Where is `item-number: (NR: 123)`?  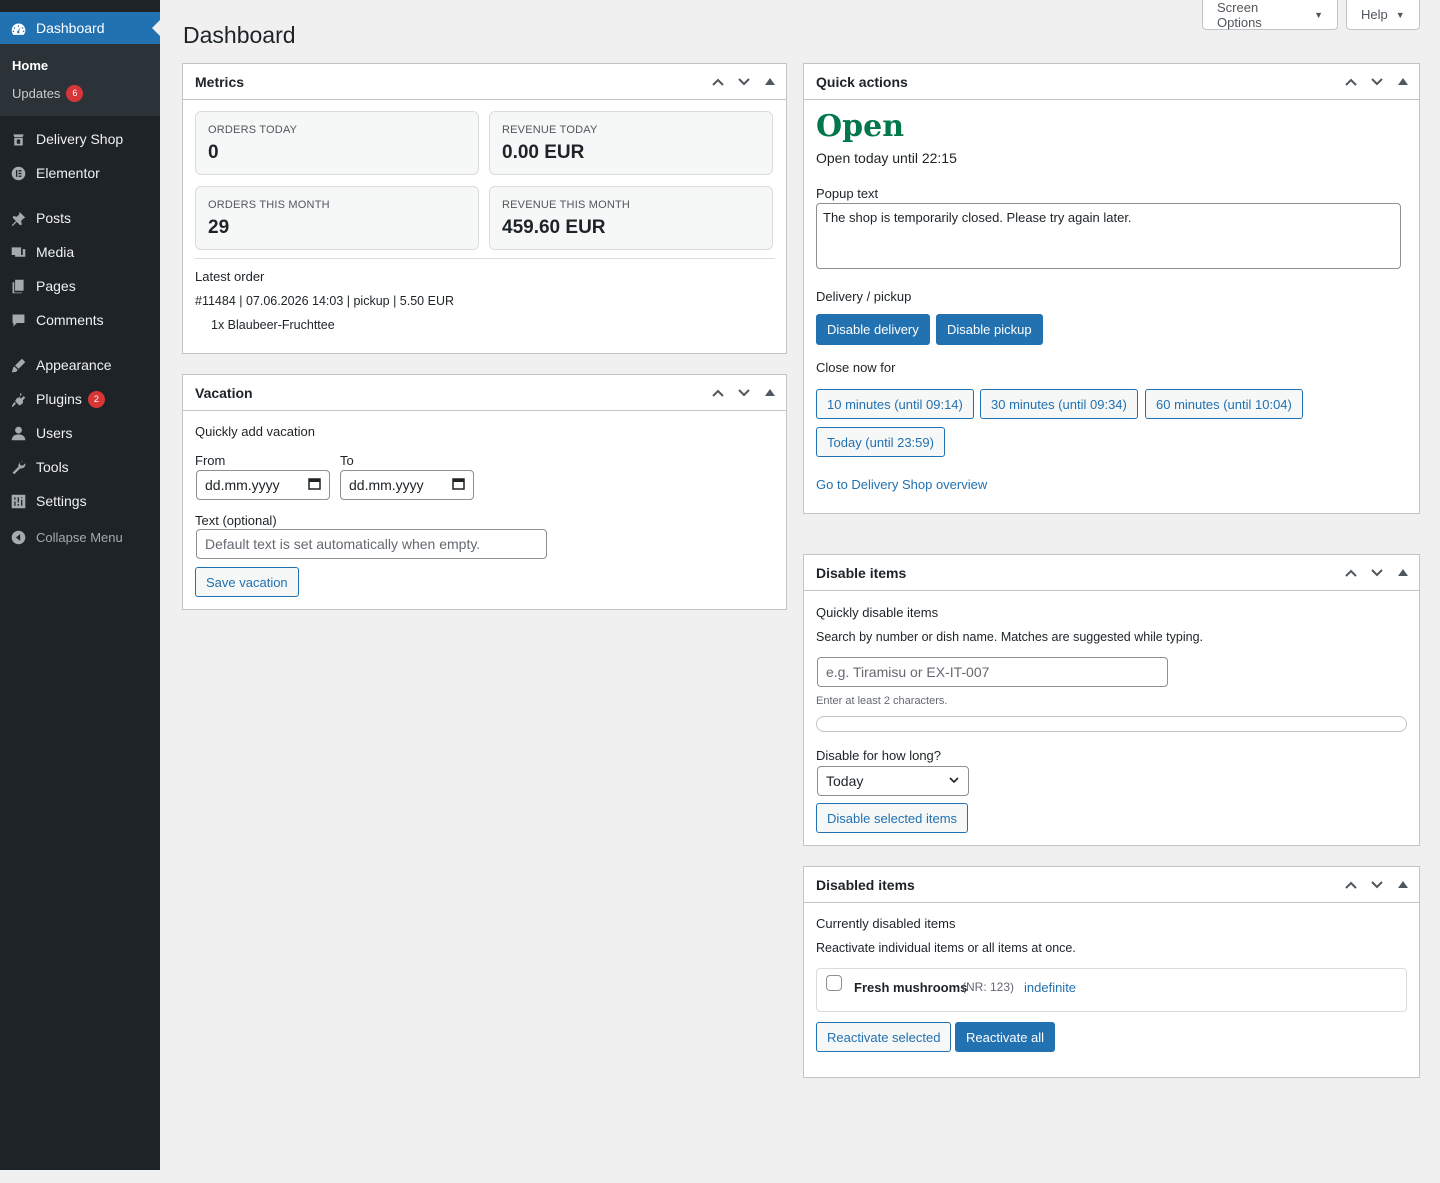 item-number: (NR: 123) is located at coordinates (988, 987).